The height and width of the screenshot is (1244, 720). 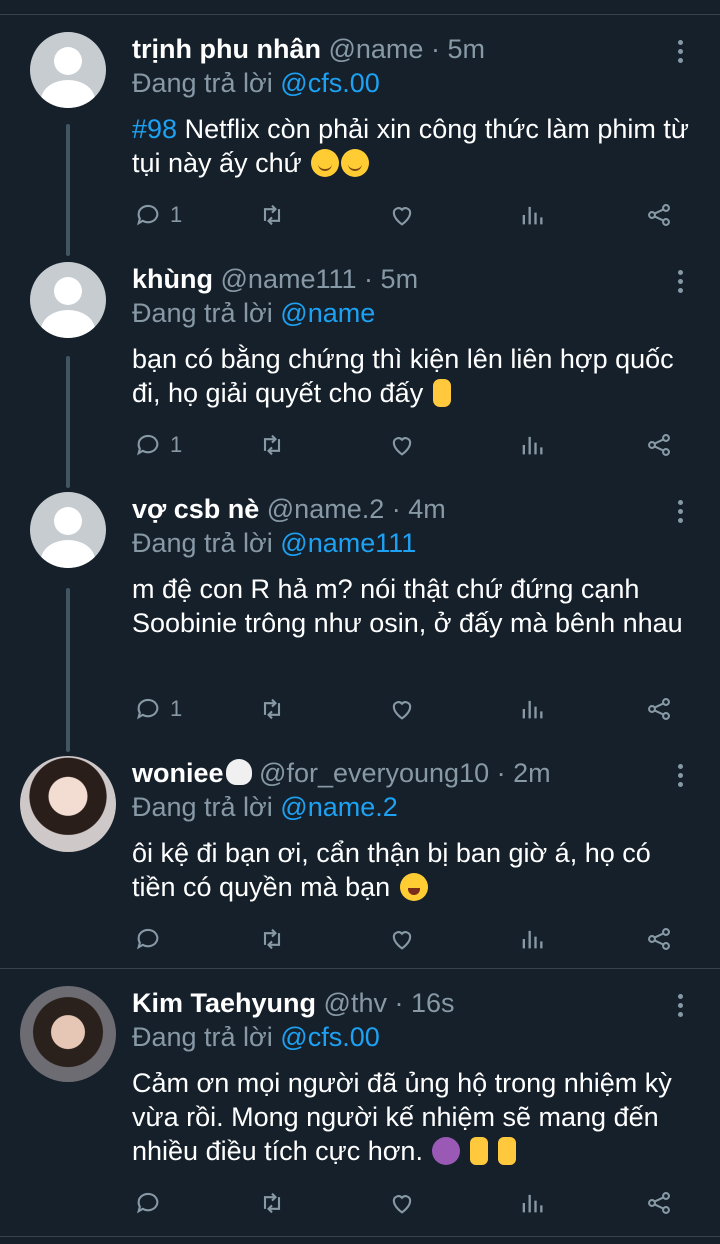 What do you see at coordinates (427, 509) in the screenshot?
I see `timestamp: 4m` at bounding box center [427, 509].